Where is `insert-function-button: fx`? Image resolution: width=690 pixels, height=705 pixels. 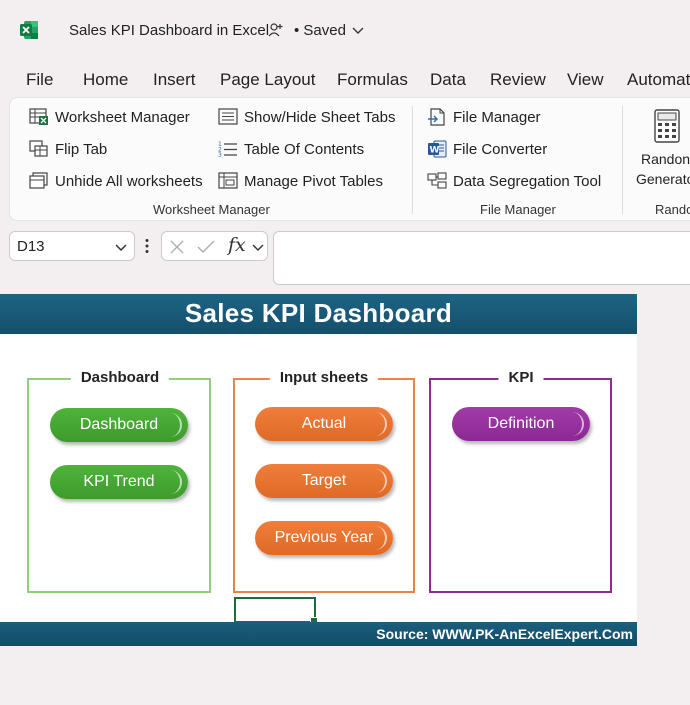 insert-function-button: fx is located at coordinates (237, 245).